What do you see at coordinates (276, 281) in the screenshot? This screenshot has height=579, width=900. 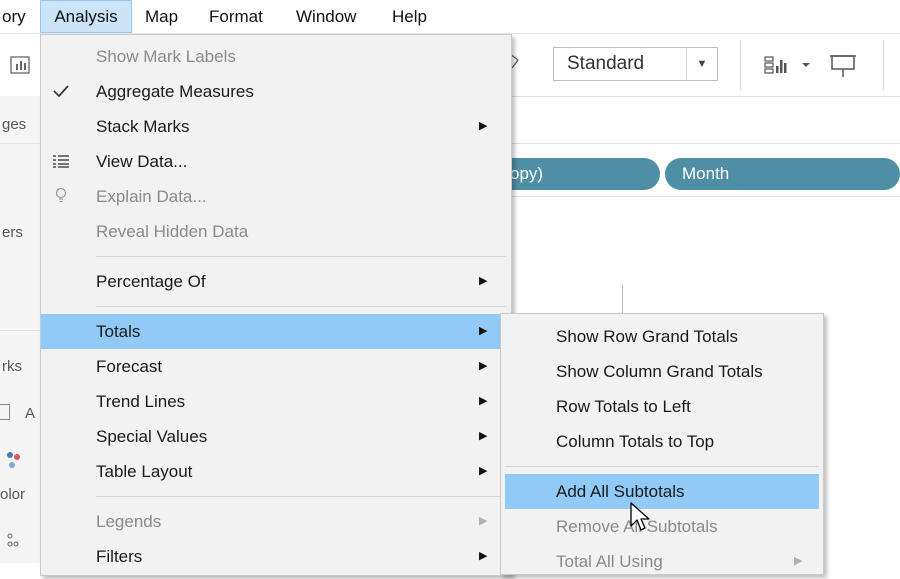 I see `menu-item-percentage-of: Percentage Of ▶` at bounding box center [276, 281].